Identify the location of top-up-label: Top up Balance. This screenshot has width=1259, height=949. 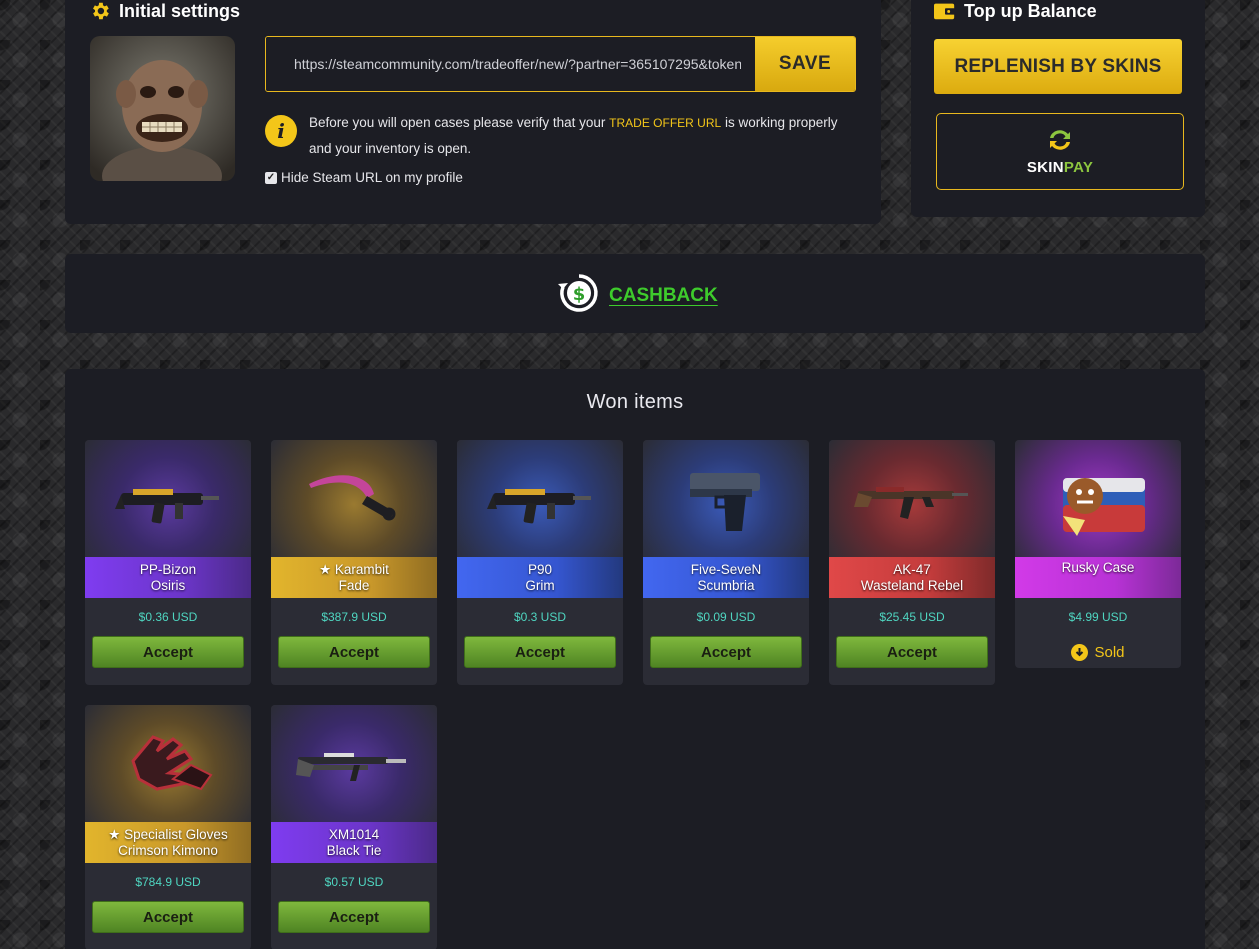
(1030, 10).